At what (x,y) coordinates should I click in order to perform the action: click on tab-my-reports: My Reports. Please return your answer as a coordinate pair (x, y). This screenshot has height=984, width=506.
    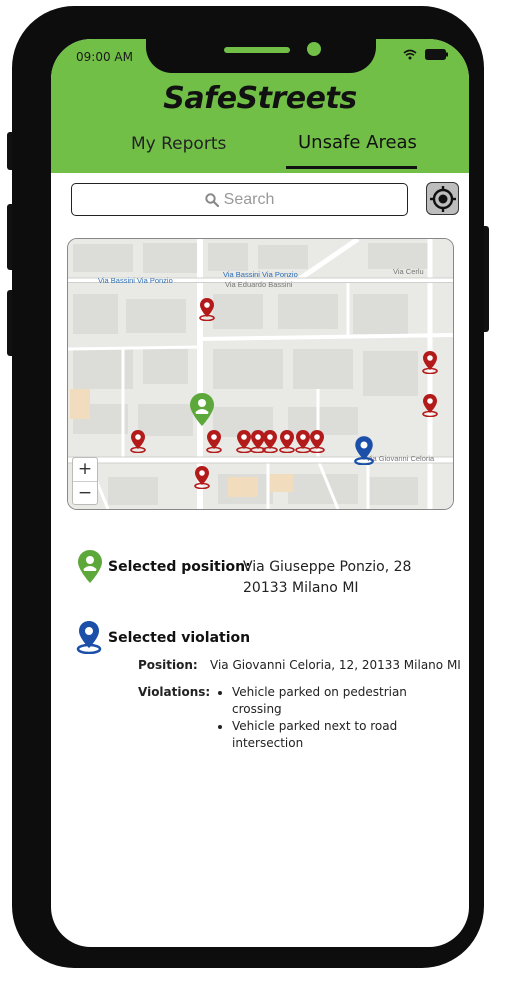
    Looking at the image, I should click on (178, 144).